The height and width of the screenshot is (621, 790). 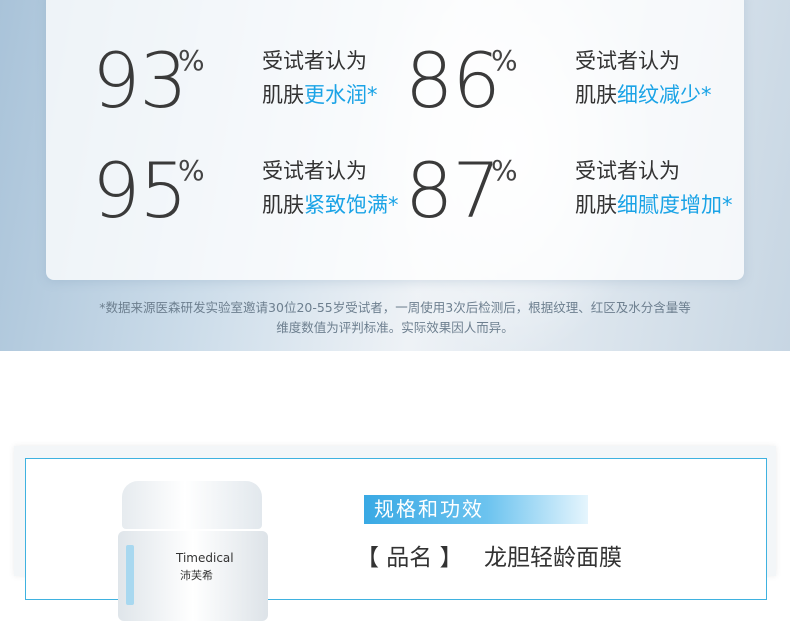 What do you see at coordinates (409, 558) in the screenshot?
I see `spec-label: 【 品名 】` at bounding box center [409, 558].